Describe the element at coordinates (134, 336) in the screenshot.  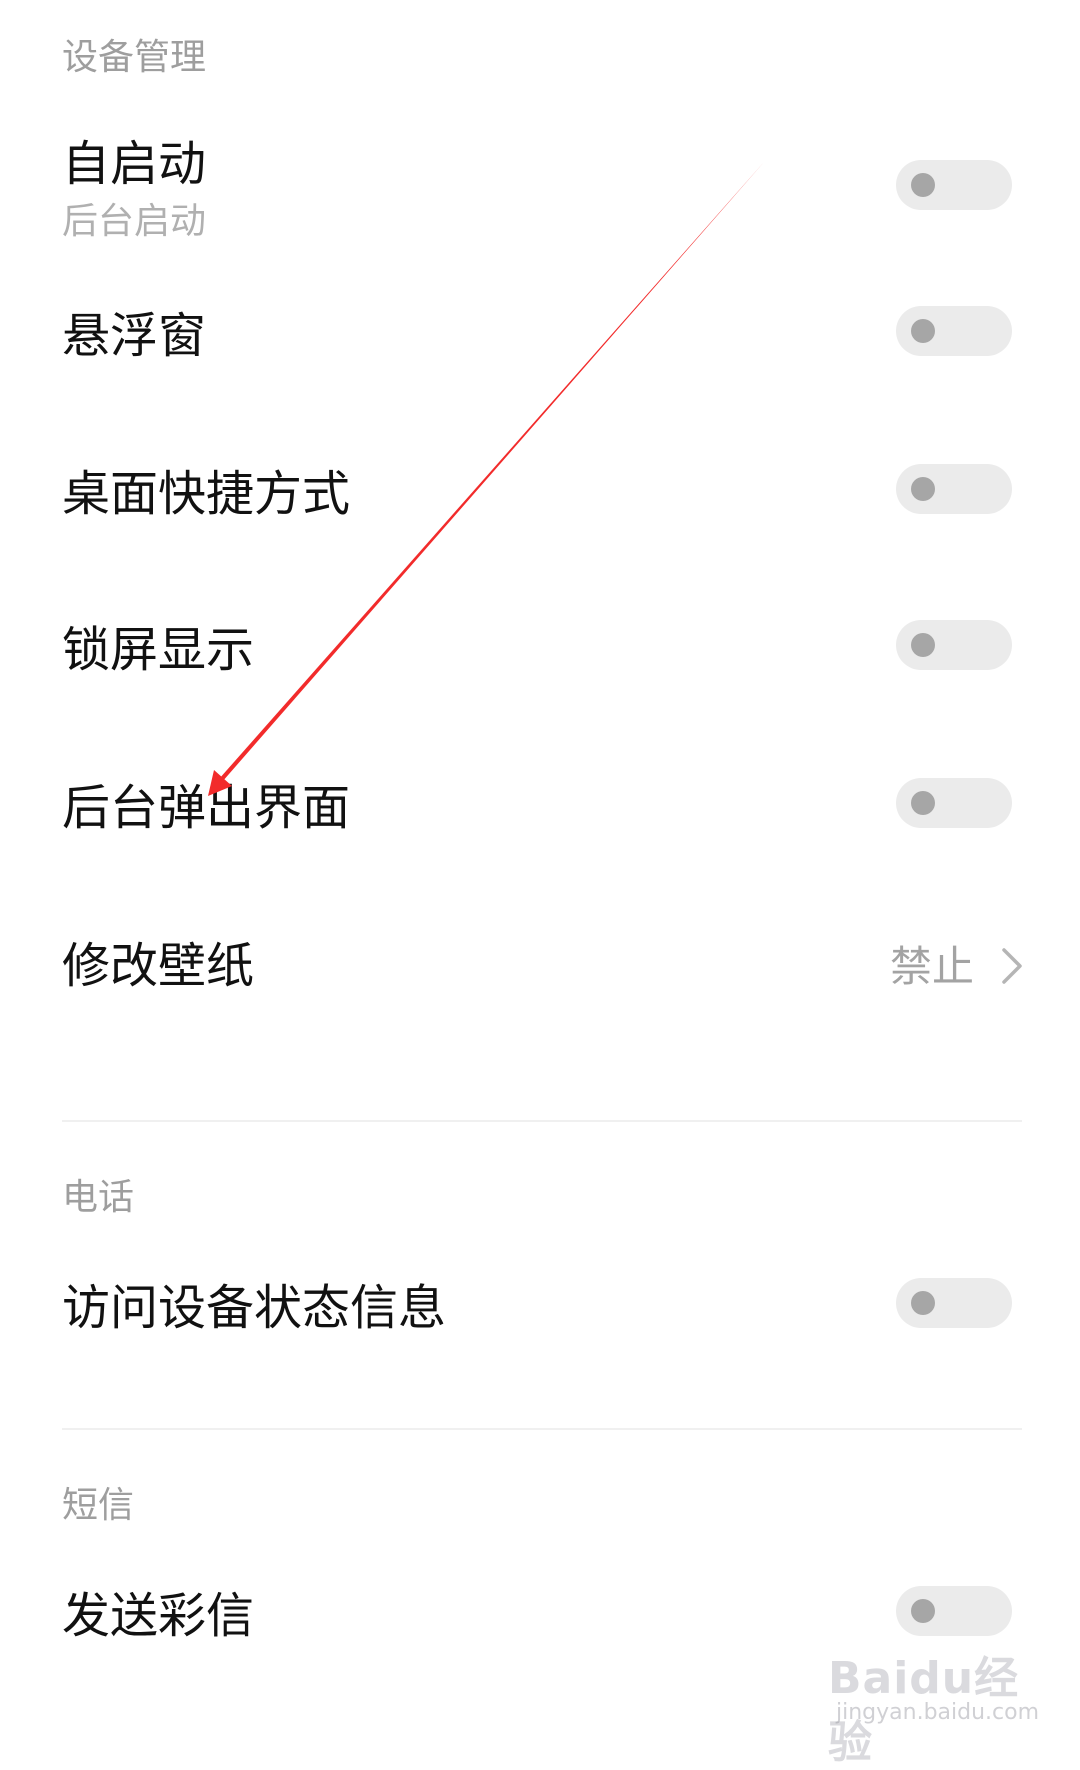
I see `setting-title: 悬浮窗` at that location.